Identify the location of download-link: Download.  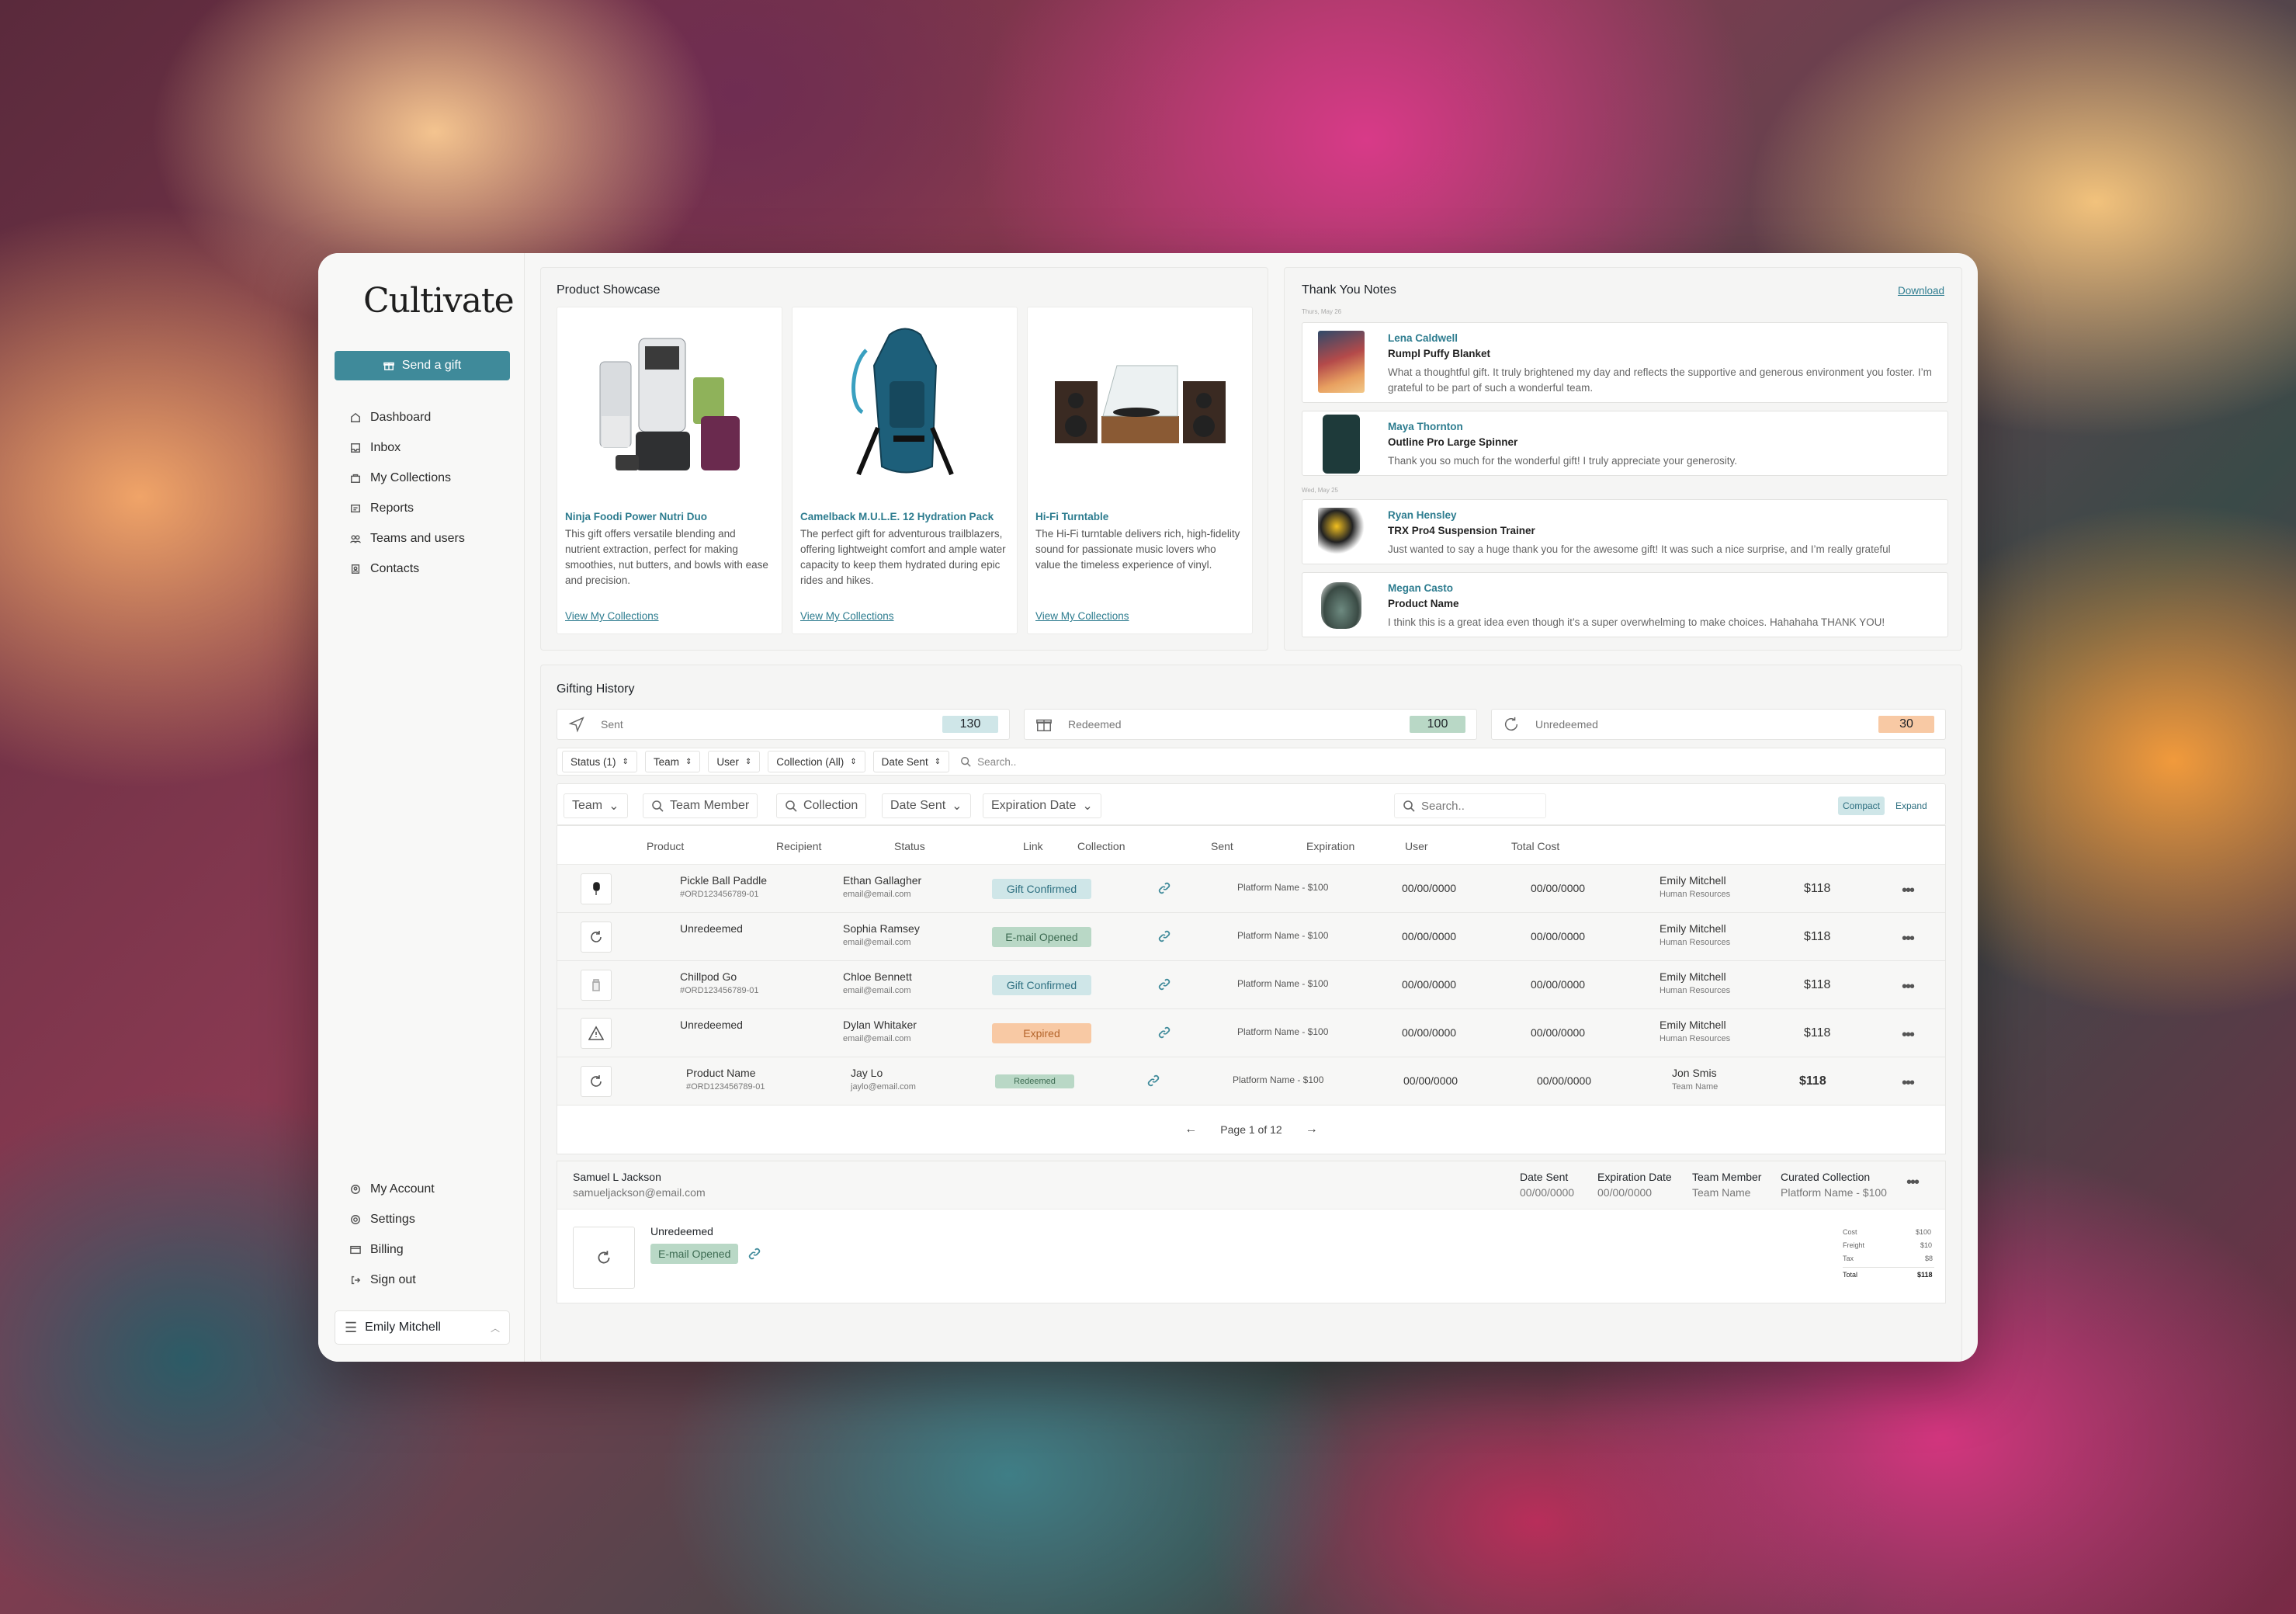
(1921, 291).